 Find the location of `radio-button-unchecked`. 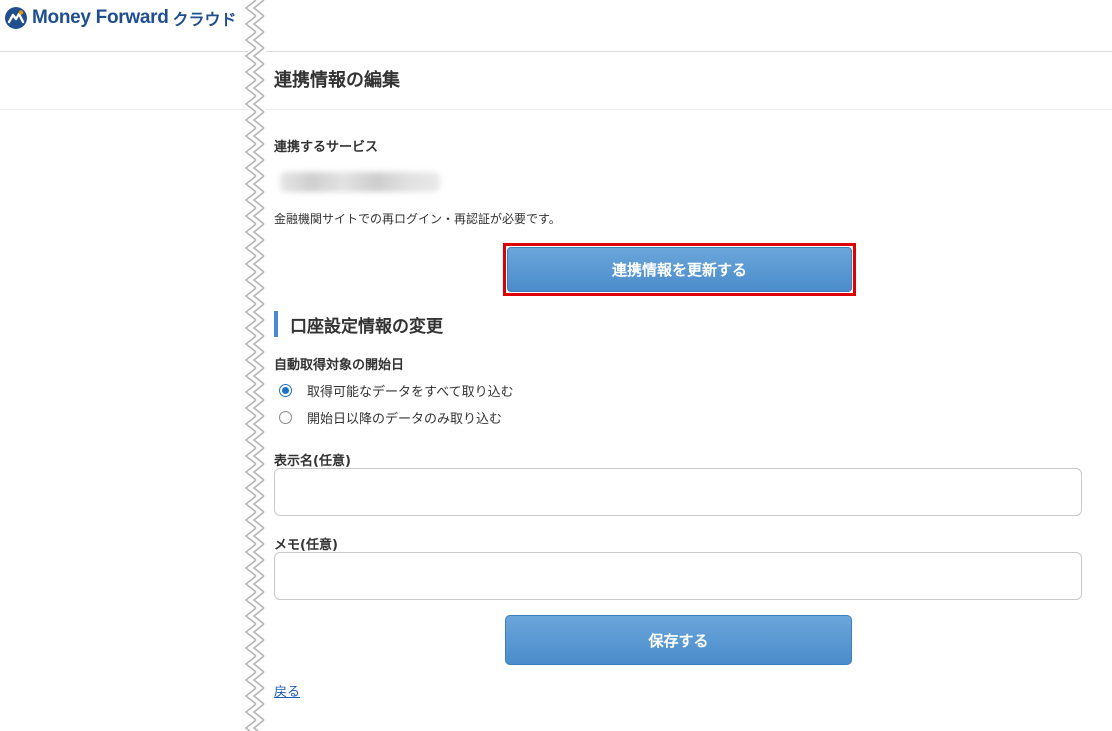

radio-button-unchecked is located at coordinates (285, 417).